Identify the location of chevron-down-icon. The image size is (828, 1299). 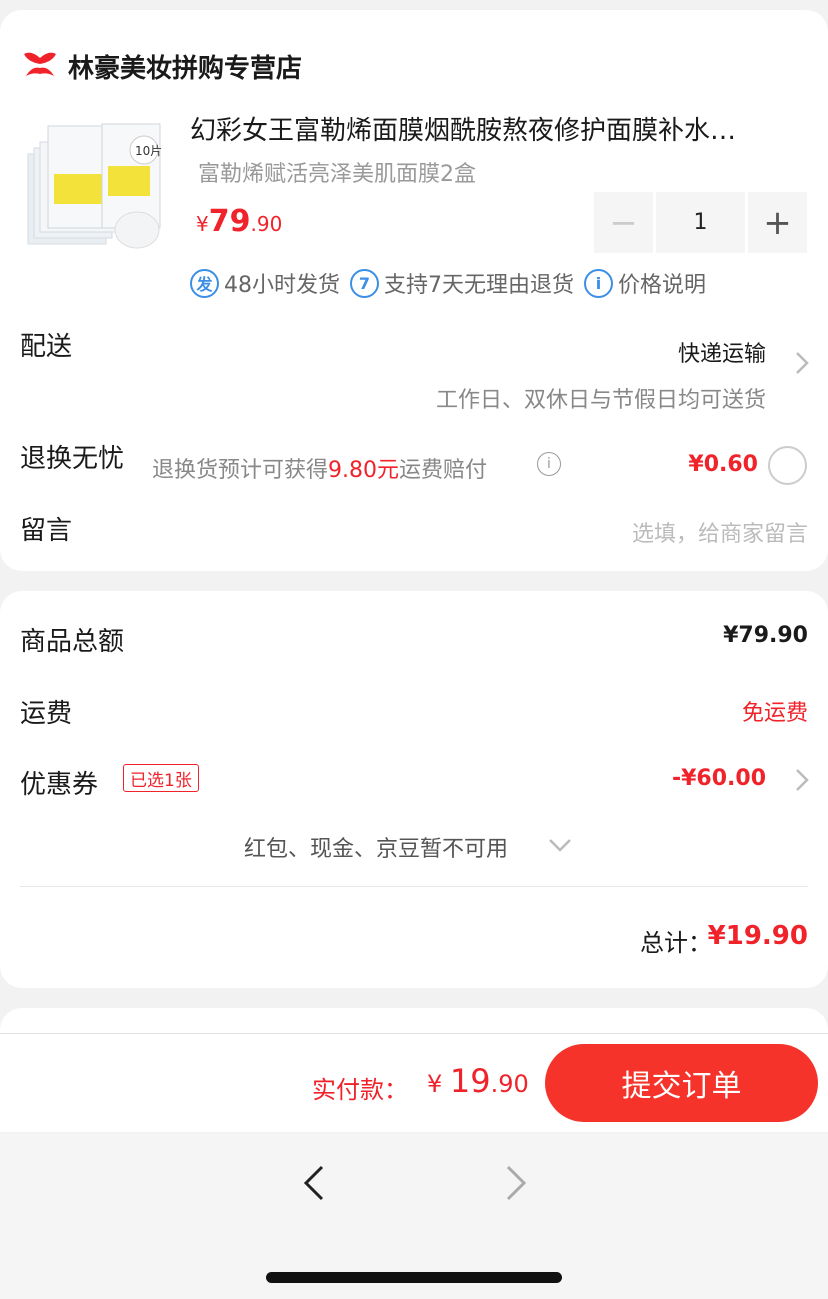
(560, 845).